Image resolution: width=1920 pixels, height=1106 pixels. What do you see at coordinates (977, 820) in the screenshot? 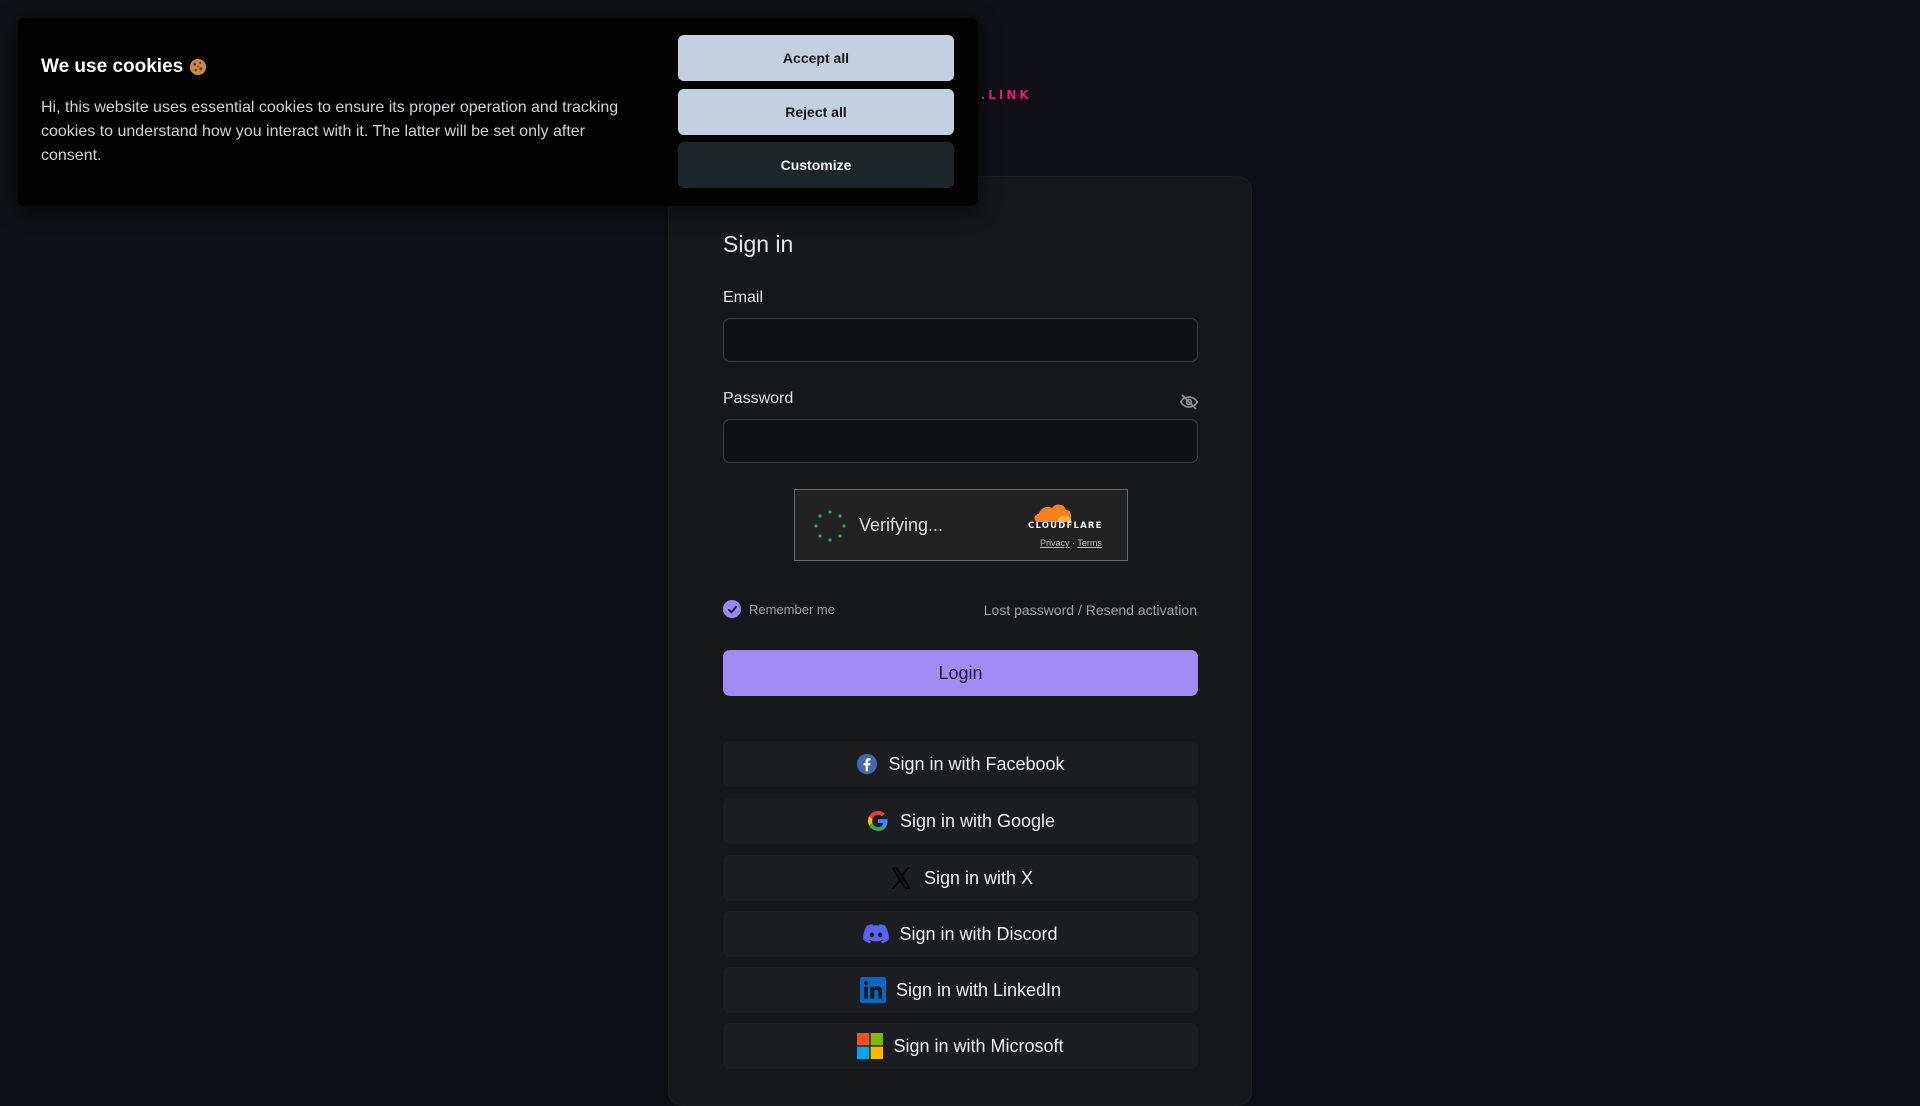
I see `social-label: Sign in with Google` at bounding box center [977, 820].